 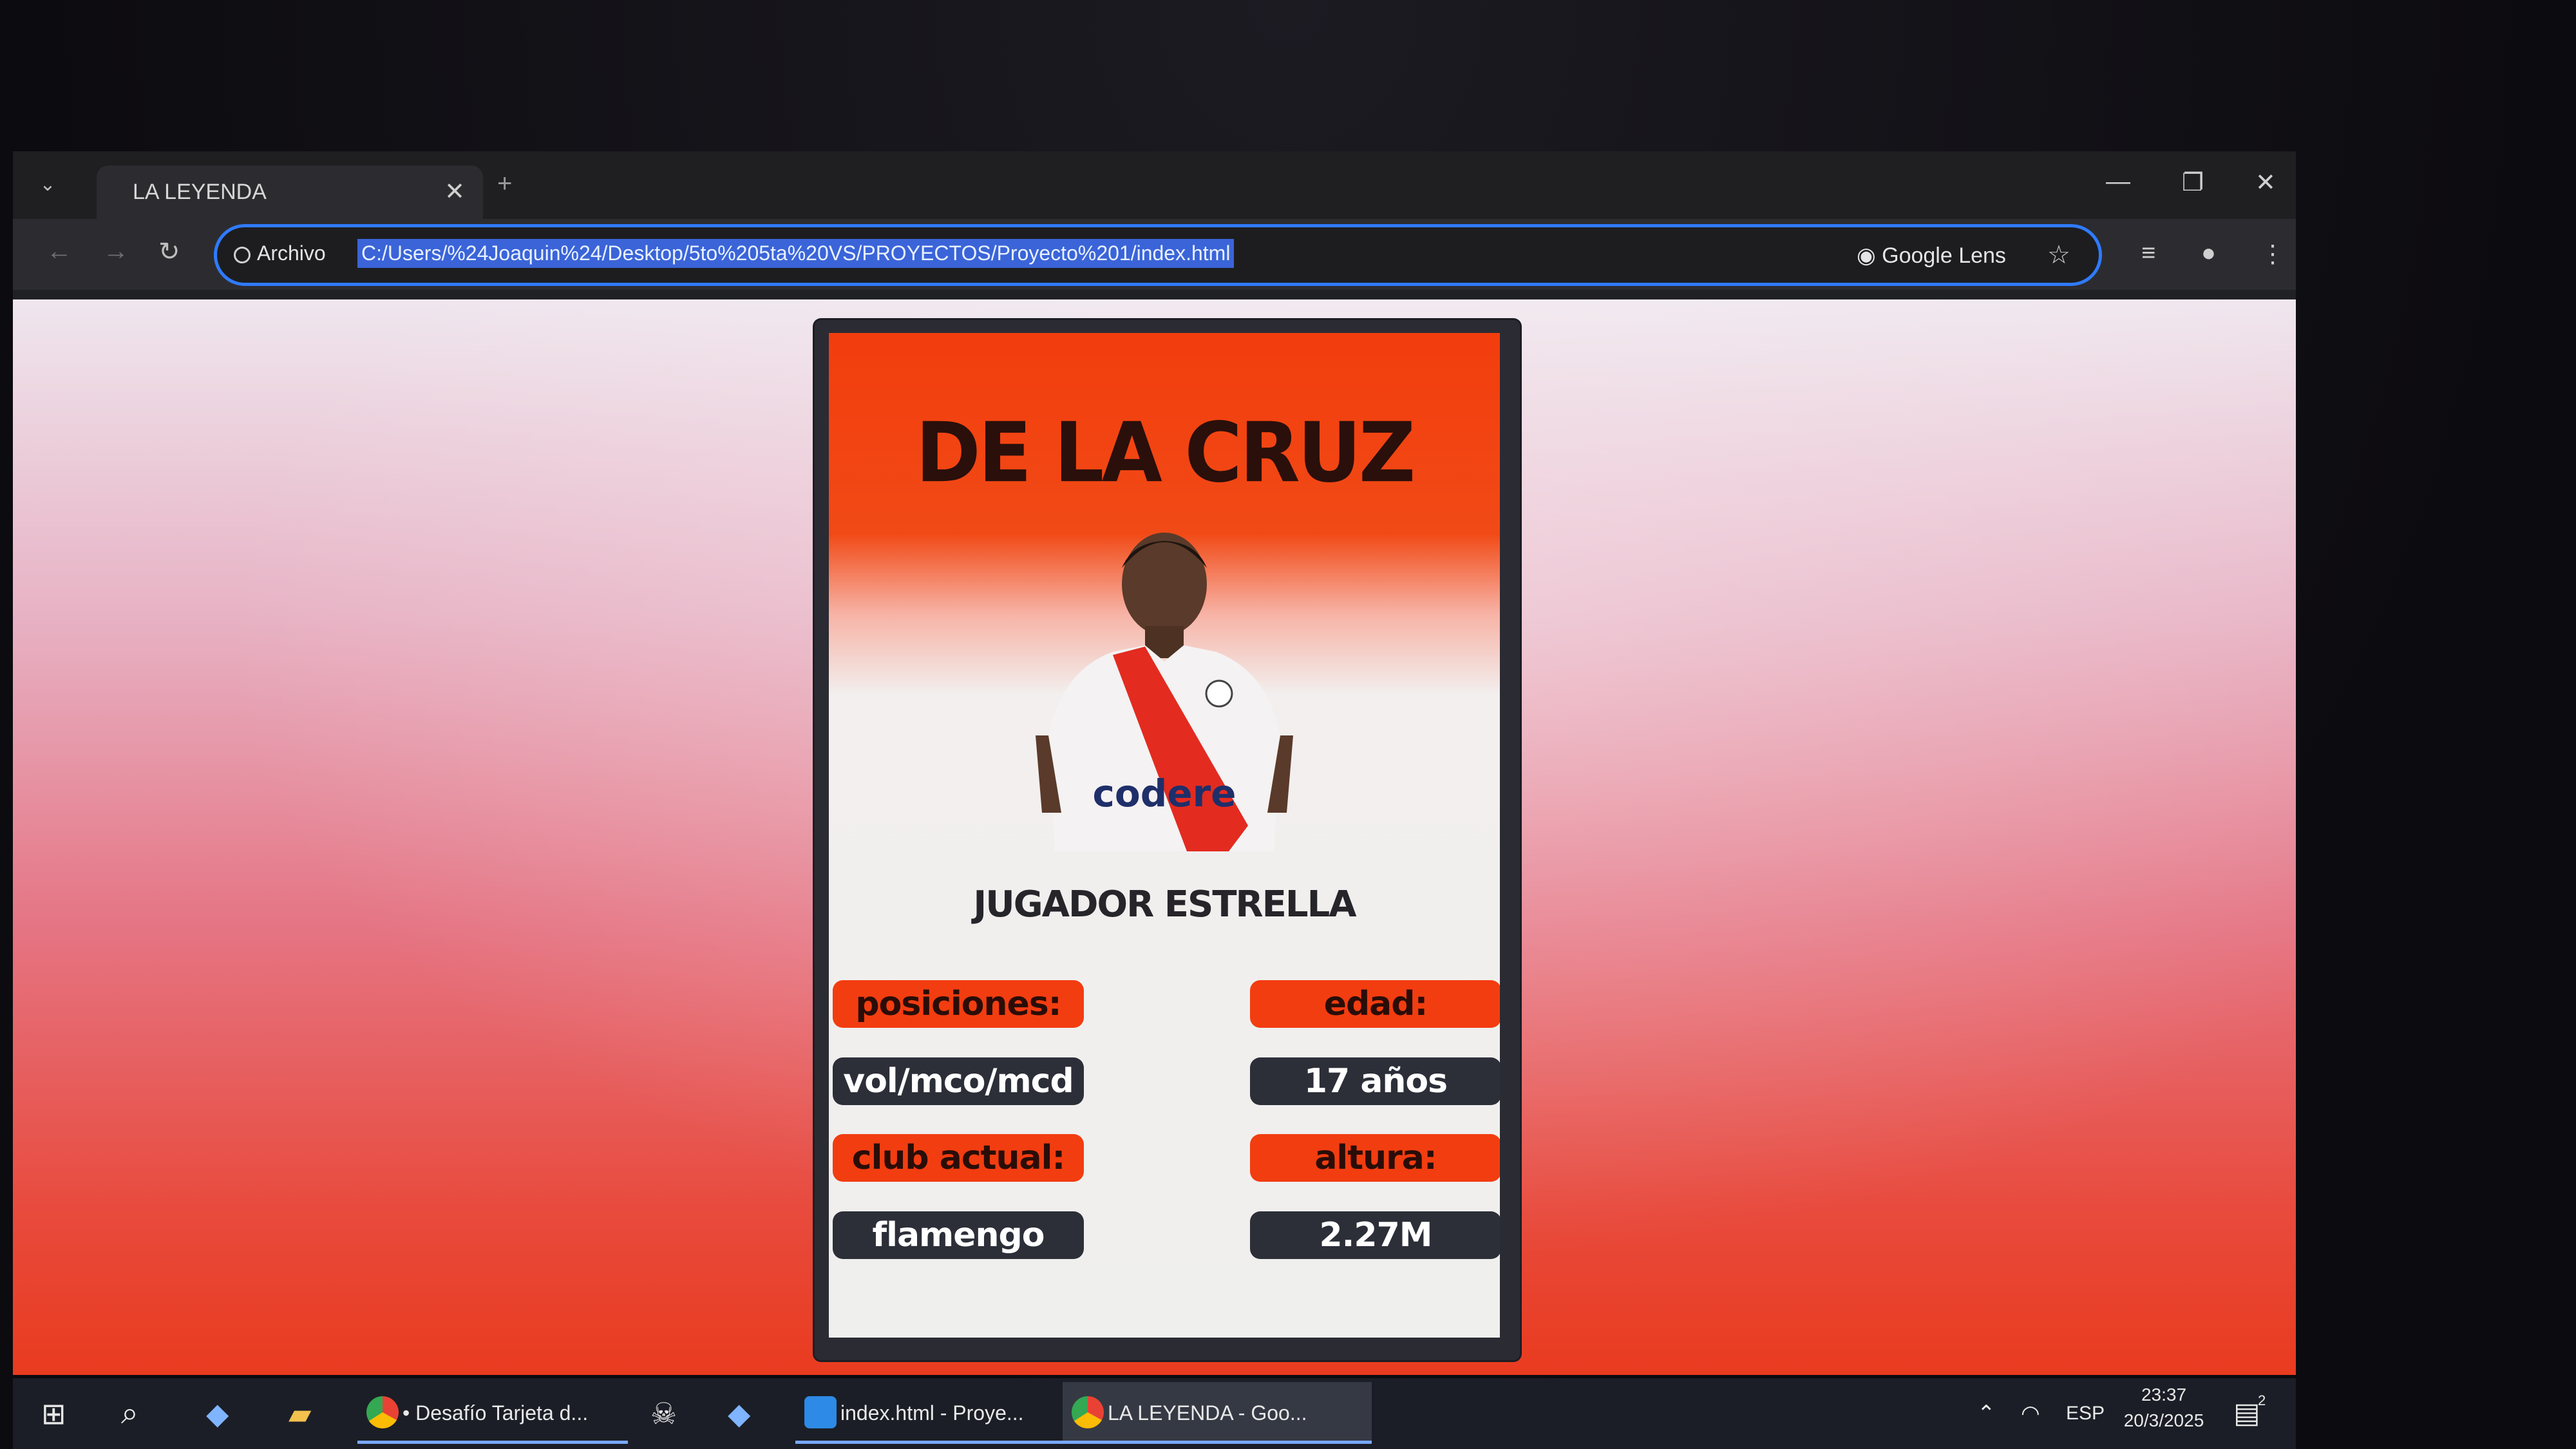 What do you see at coordinates (2193, 183) in the screenshot?
I see `restore-icon: ❐` at bounding box center [2193, 183].